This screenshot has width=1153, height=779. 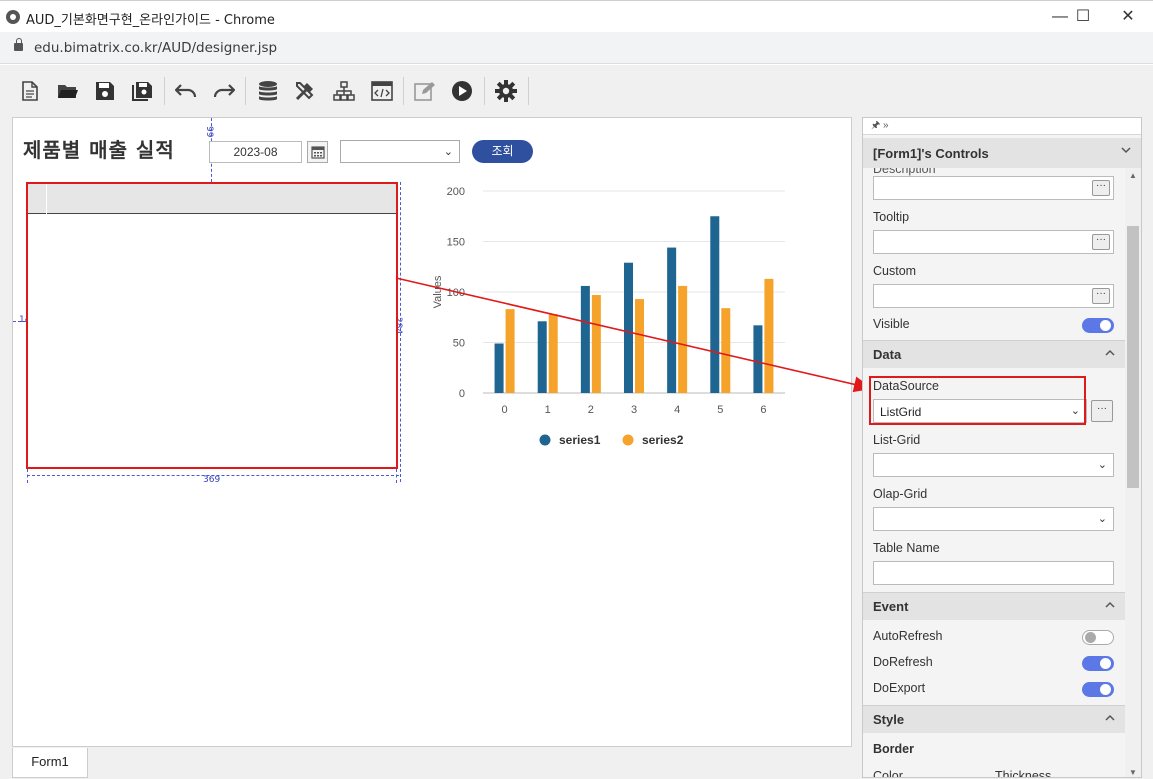 I want to click on description-input: ···, so click(x=993, y=188).